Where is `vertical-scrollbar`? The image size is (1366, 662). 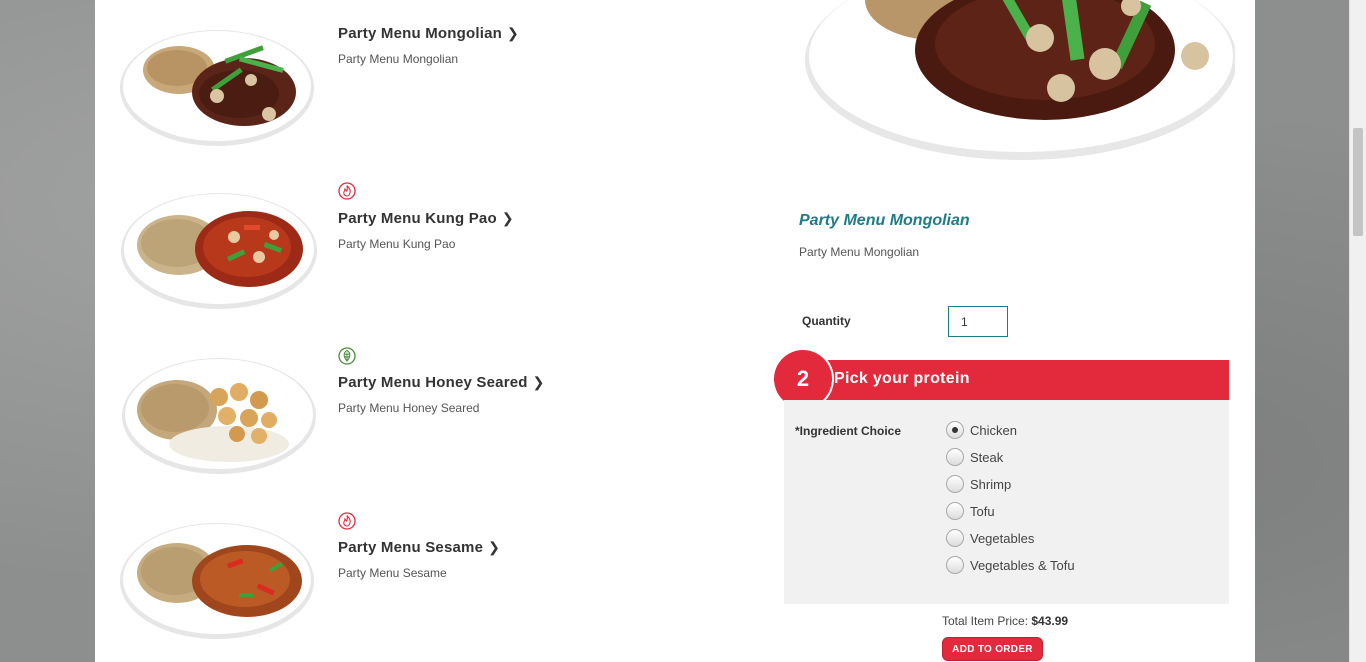 vertical-scrollbar is located at coordinates (1357, 331).